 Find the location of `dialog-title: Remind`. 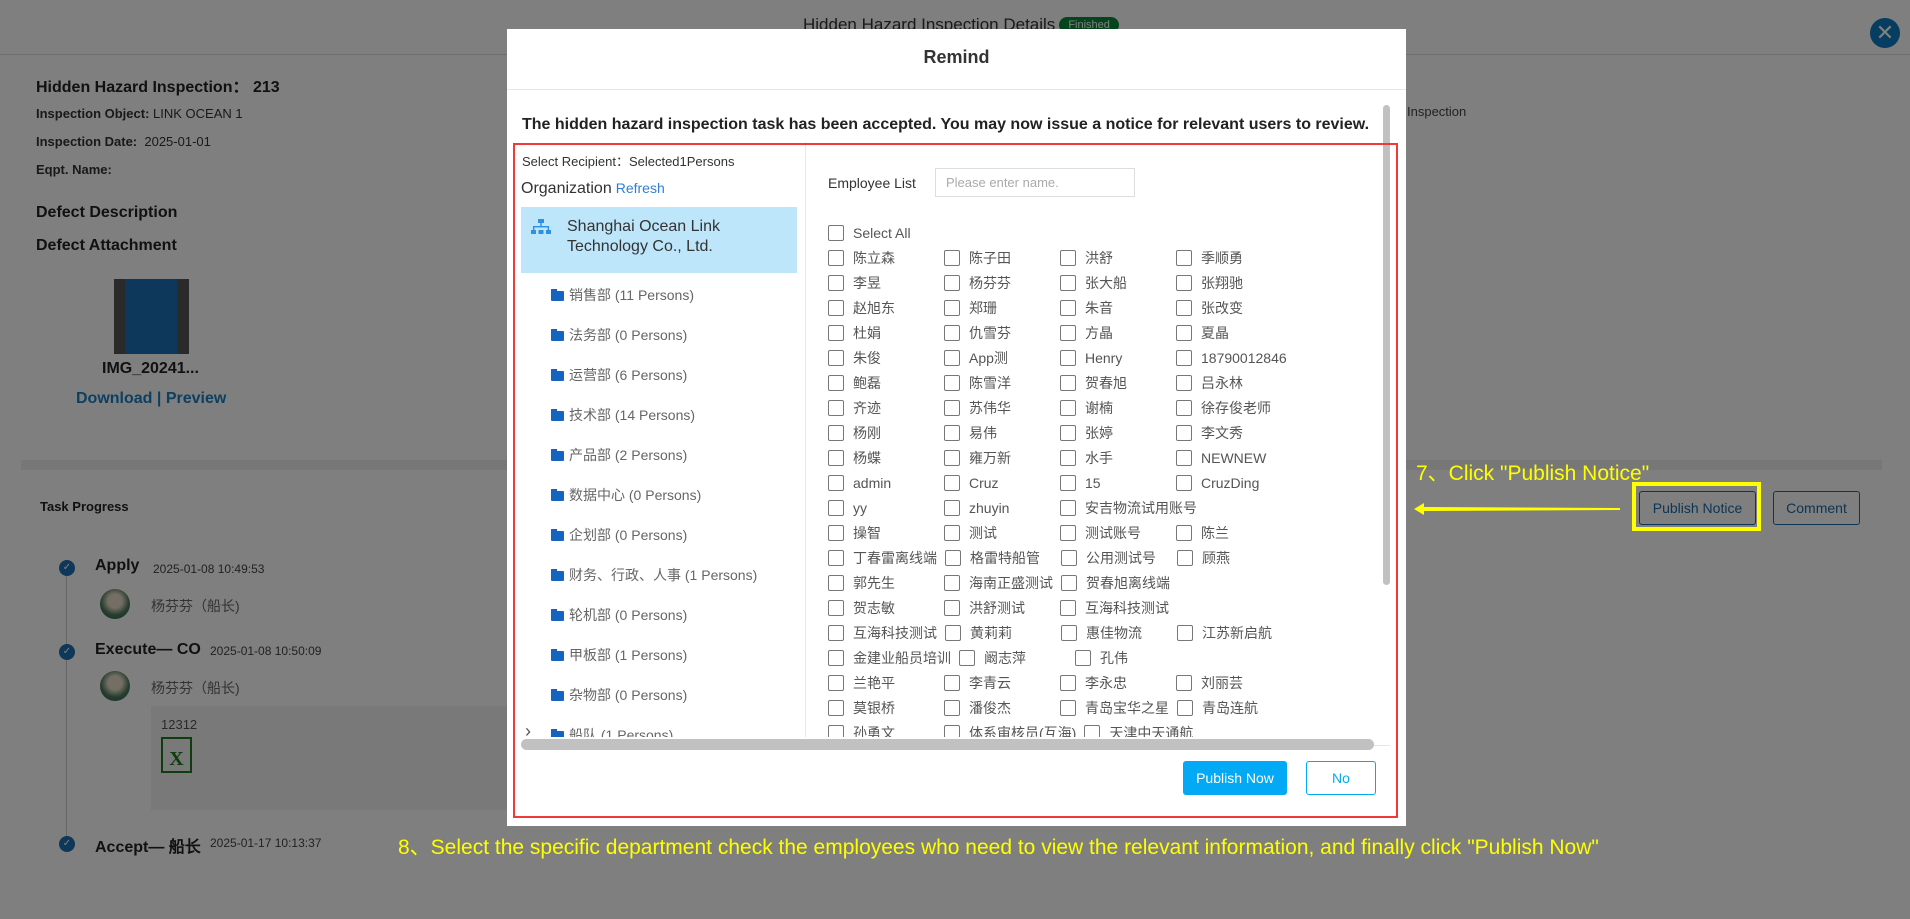

dialog-title: Remind is located at coordinates (956, 57).